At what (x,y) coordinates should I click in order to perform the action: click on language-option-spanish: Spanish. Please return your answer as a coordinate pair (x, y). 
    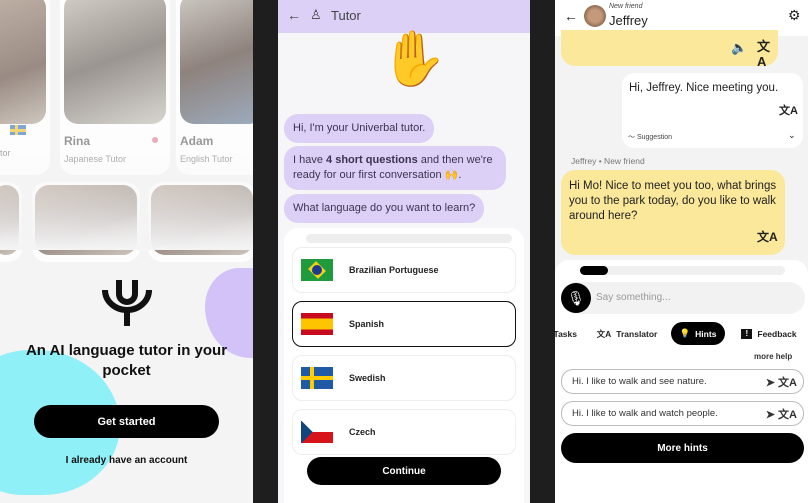
    Looking at the image, I should click on (404, 324).